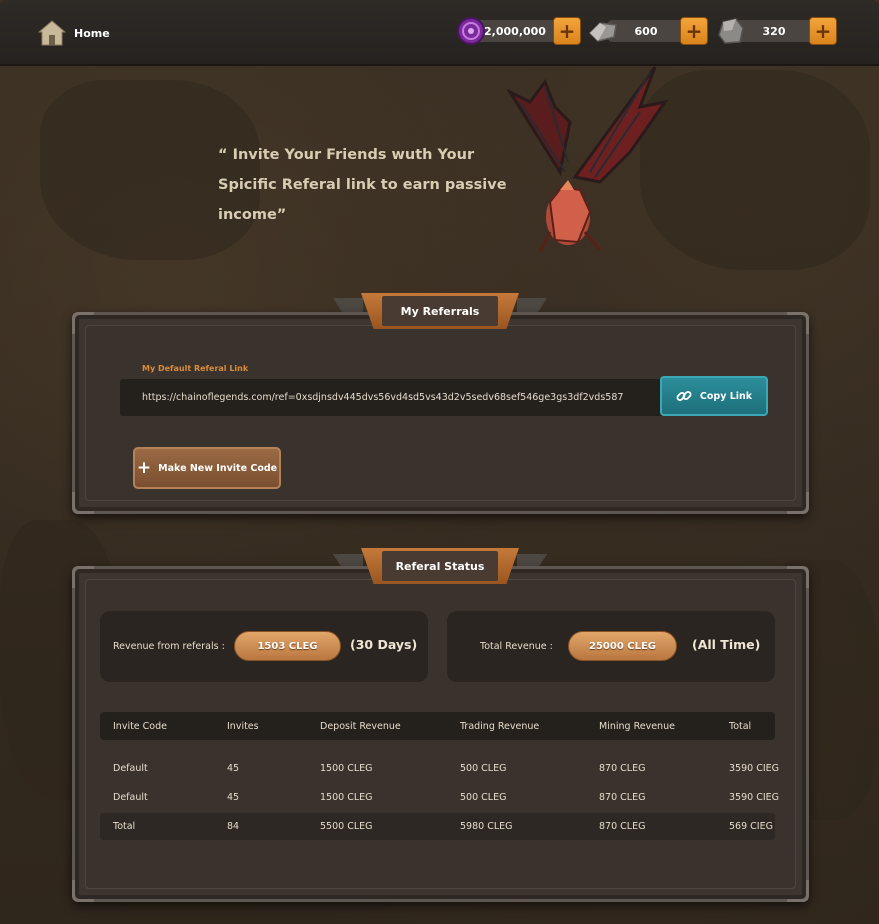 The width and height of the screenshot is (879, 924). I want to click on purple-gem-icon, so click(471, 31).